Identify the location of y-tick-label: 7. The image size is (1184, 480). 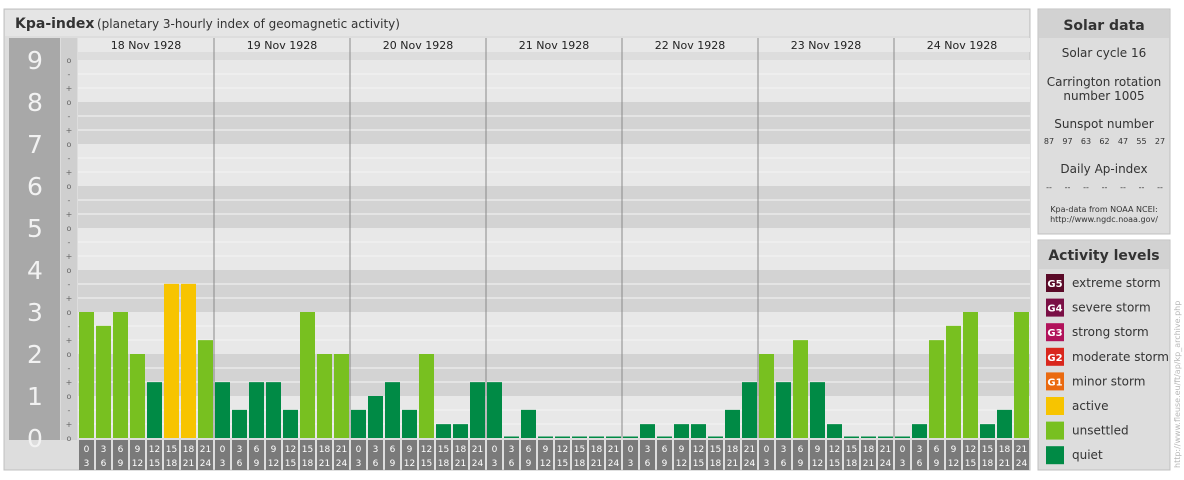
(35, 144).